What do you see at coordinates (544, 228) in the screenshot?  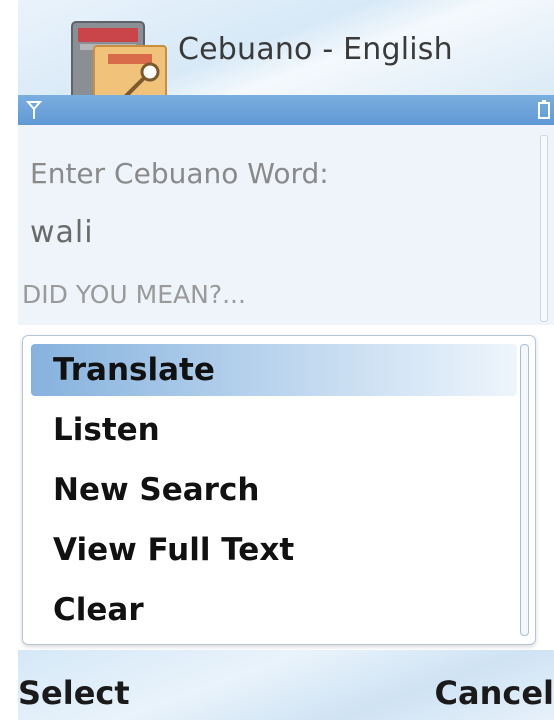 I see `content-scrollbar` at bounding box center [544, 228].